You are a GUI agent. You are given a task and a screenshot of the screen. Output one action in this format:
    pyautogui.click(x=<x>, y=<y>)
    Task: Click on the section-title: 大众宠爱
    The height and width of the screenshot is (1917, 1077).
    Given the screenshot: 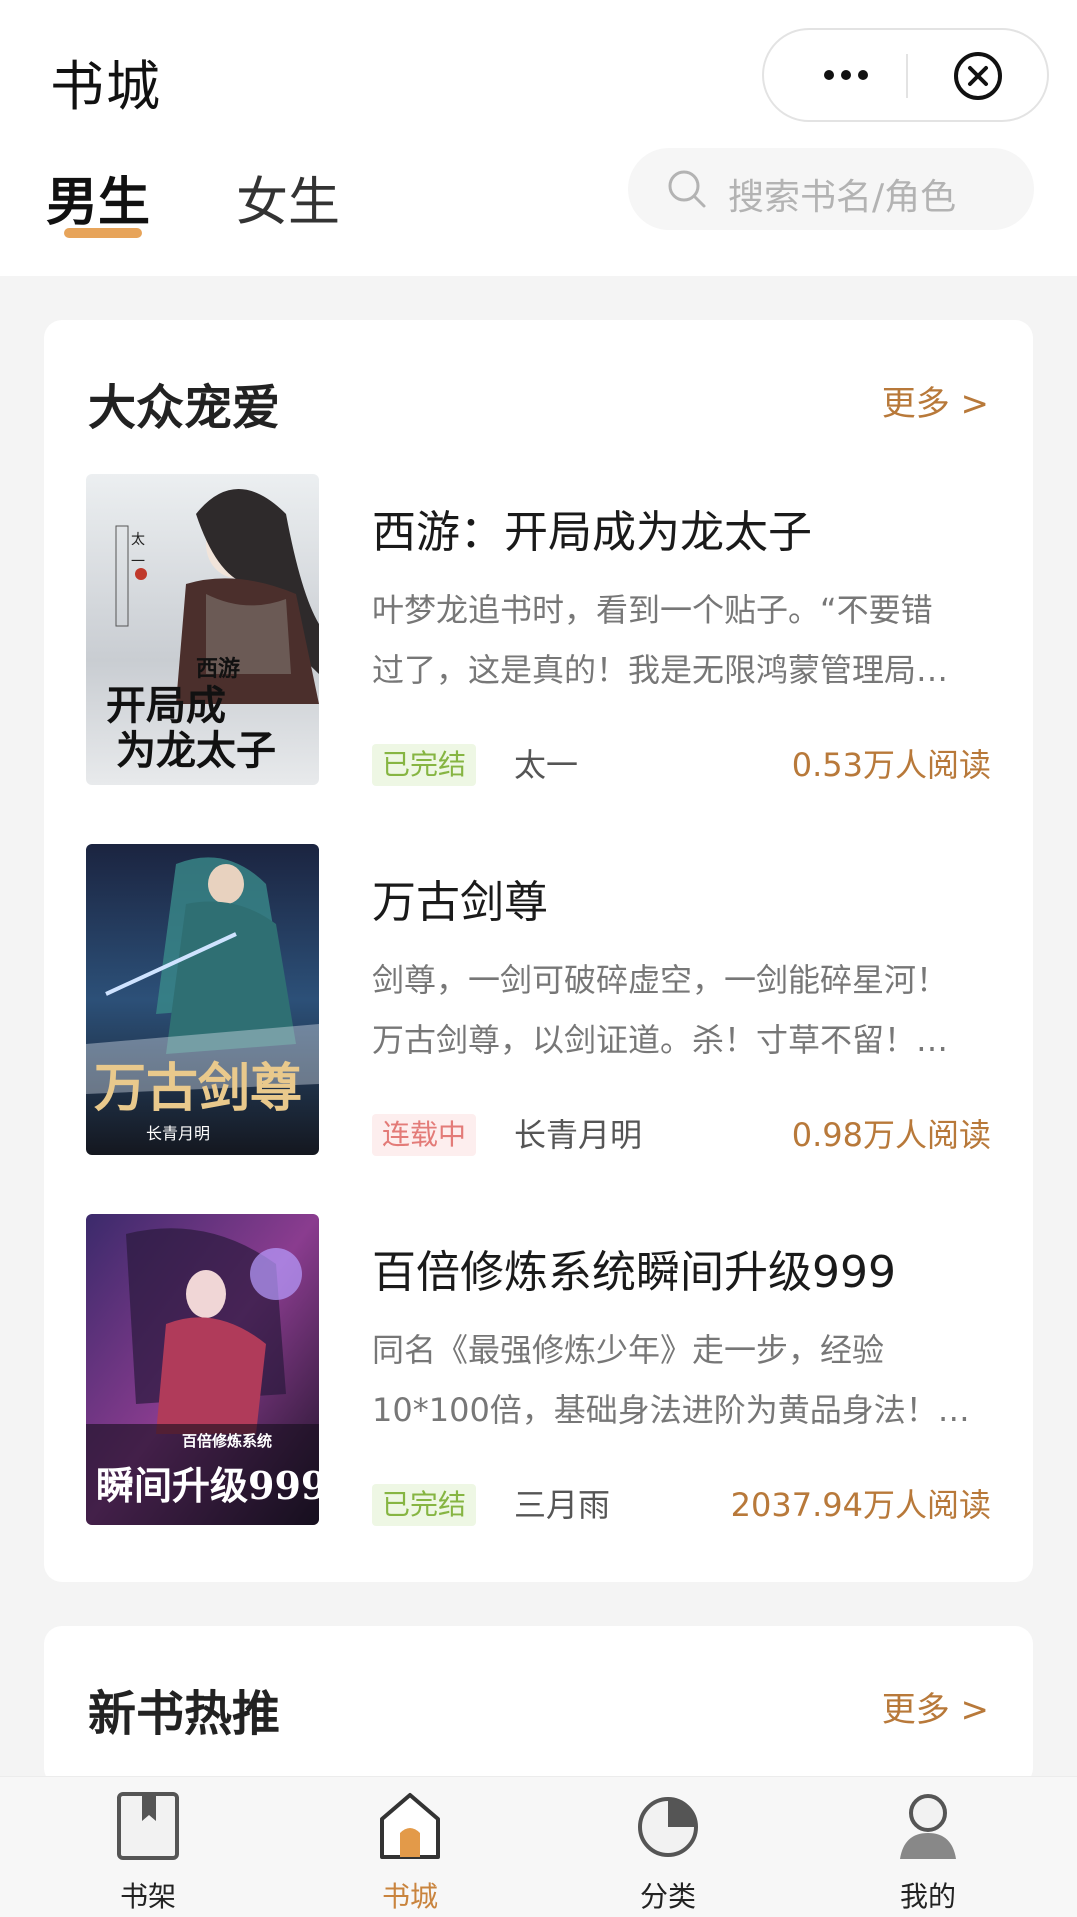 What is the action you would take?
    pyautogui.click(x=184, y=408)
    